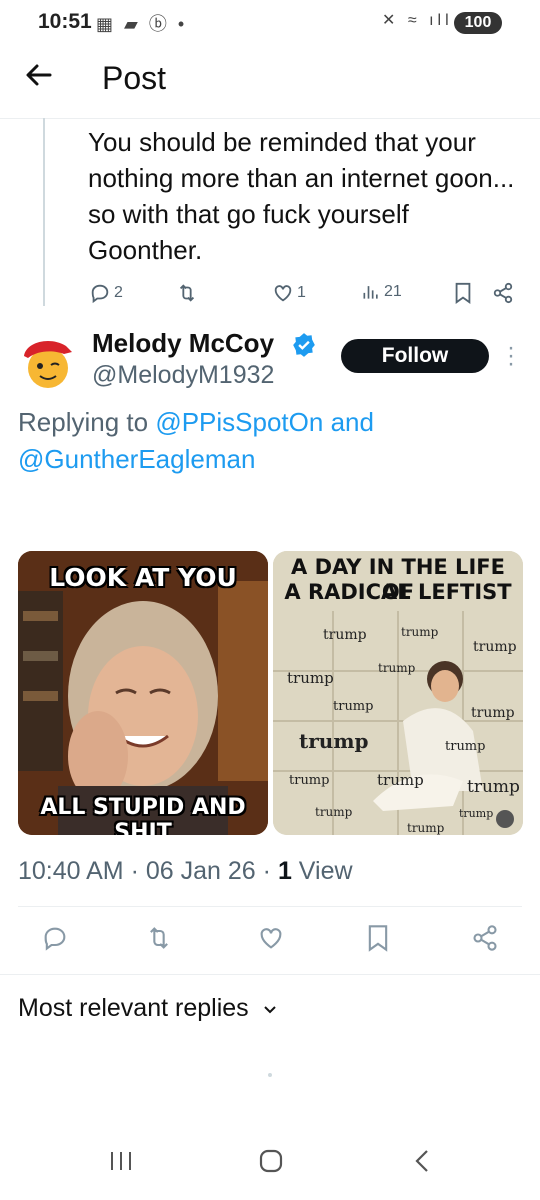 The height and width of the screenshot is (1200, 540). I want to click on loading-indicator, so click(270, 1075).